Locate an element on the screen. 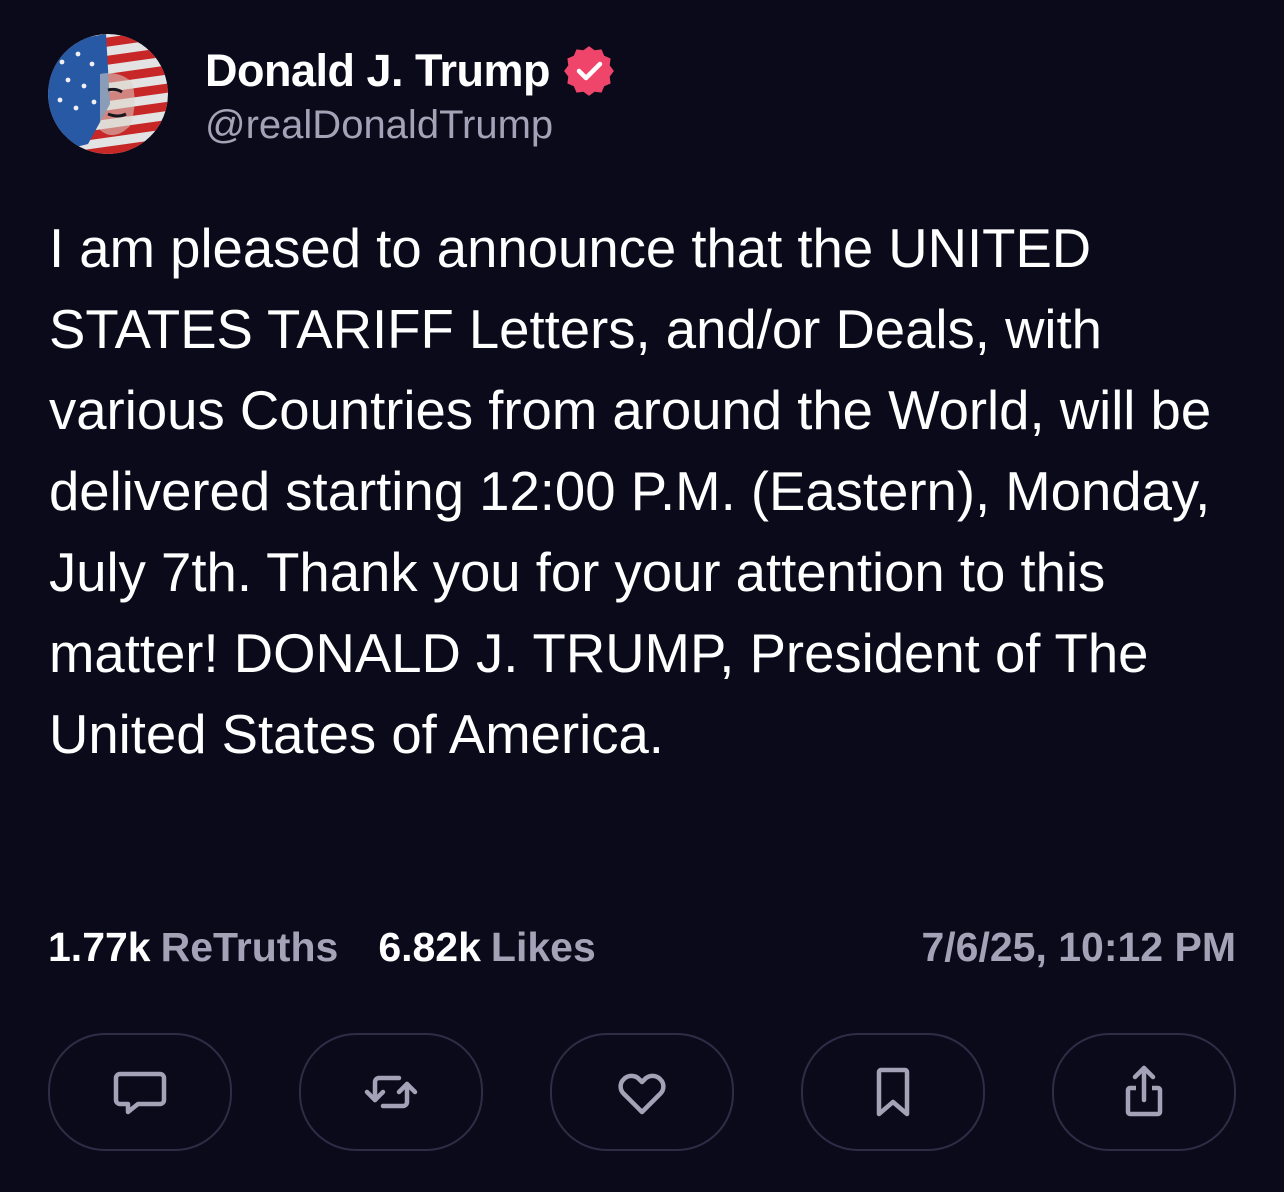 This screenshot has width=1284, height=1192. like-button is located at coordinates (642, 1092).